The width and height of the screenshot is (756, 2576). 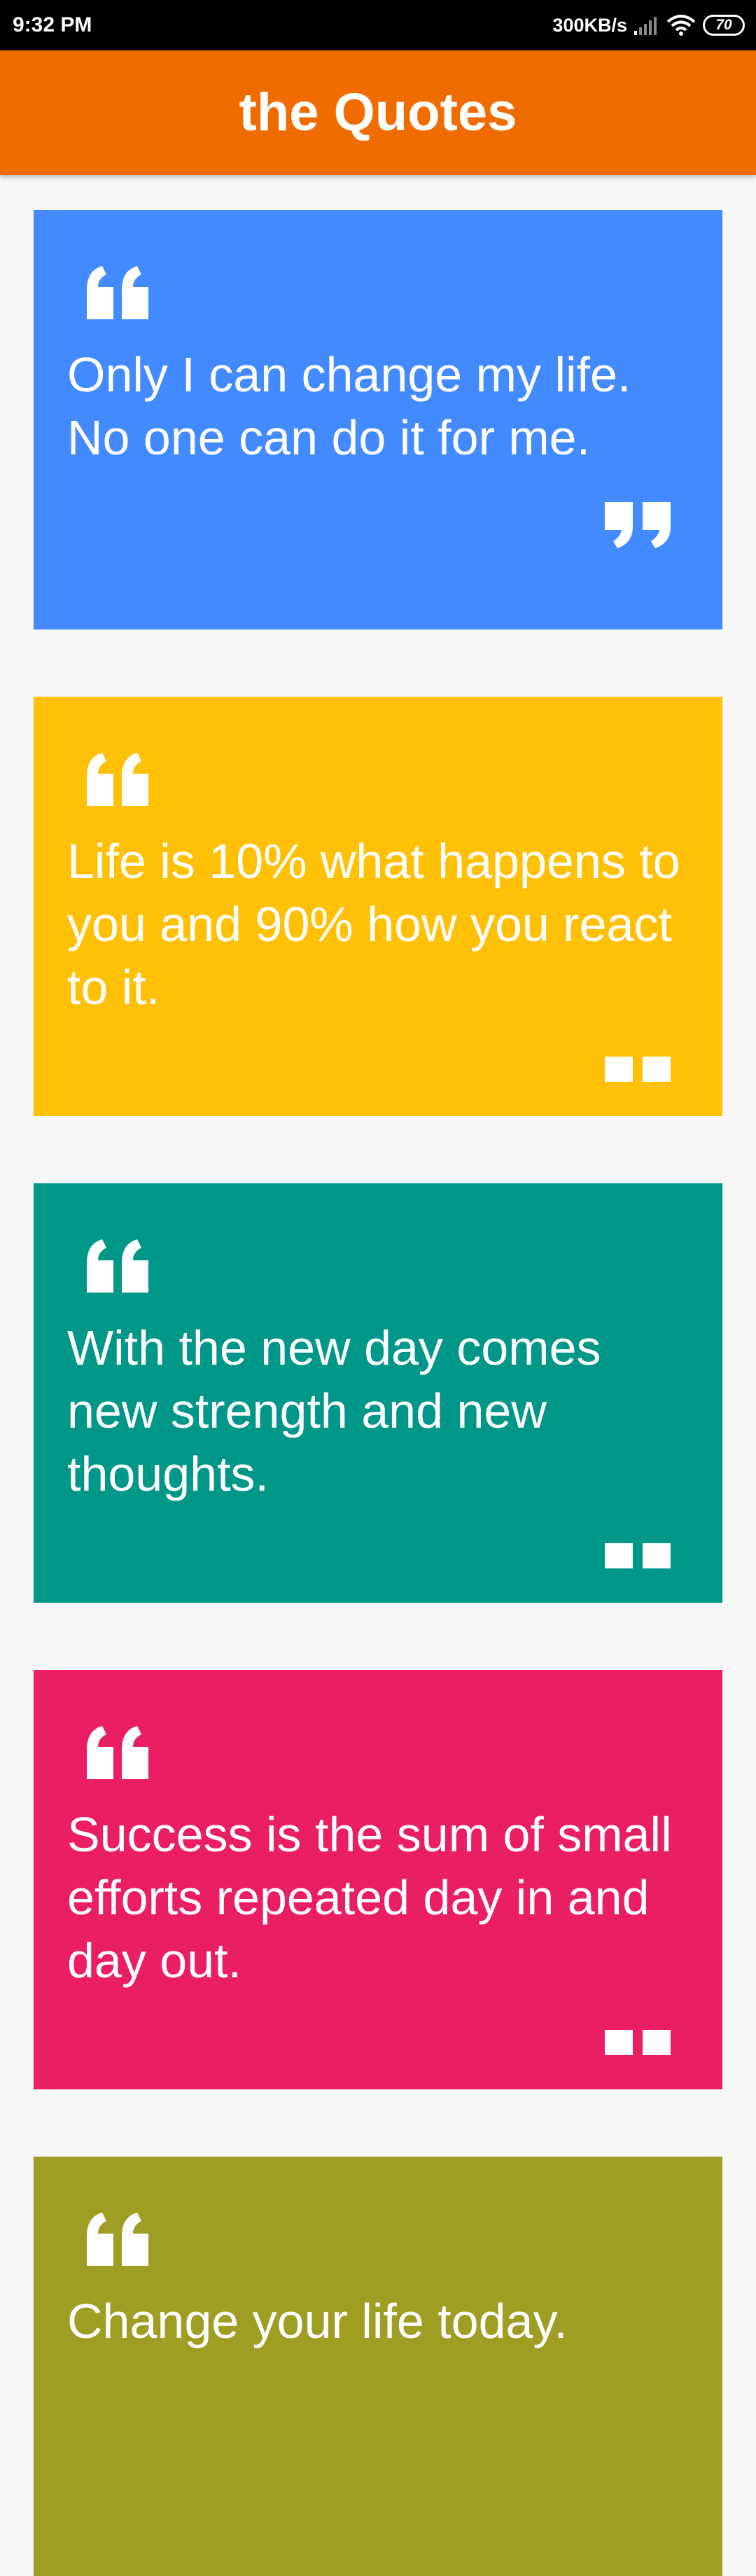 I want to click on app-bar: the Quotes, so click(x=378, y=112).